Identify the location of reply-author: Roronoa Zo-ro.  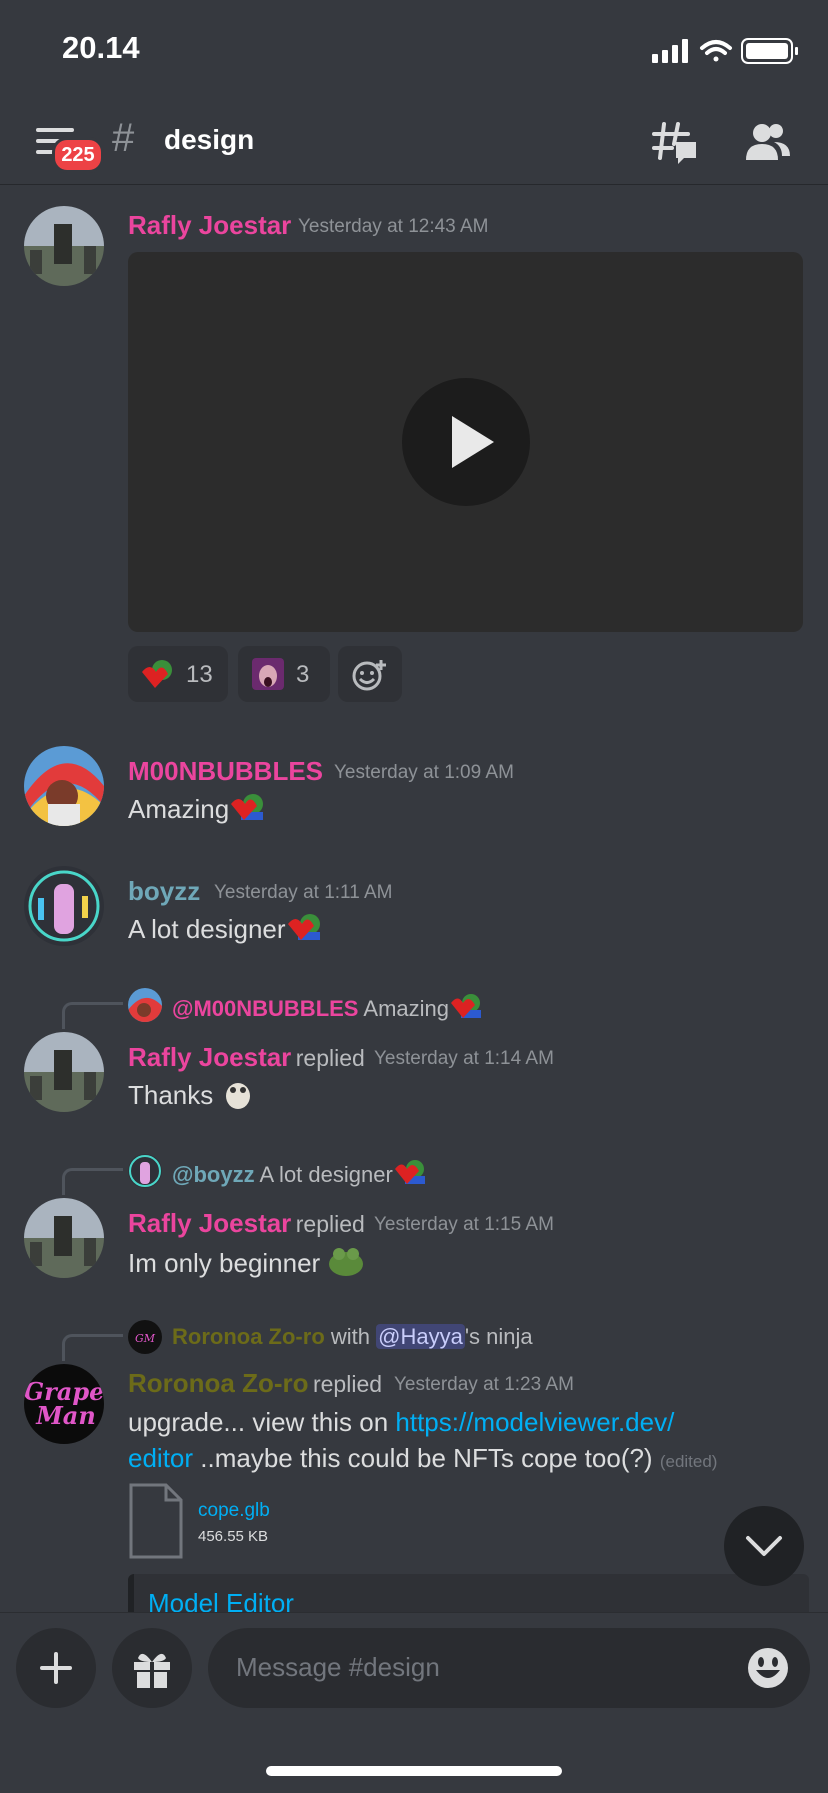
(248, 1336).